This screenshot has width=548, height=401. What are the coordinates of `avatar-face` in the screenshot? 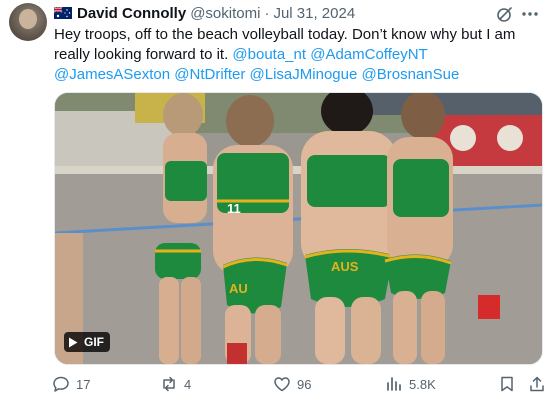 It's located at (28, 19).